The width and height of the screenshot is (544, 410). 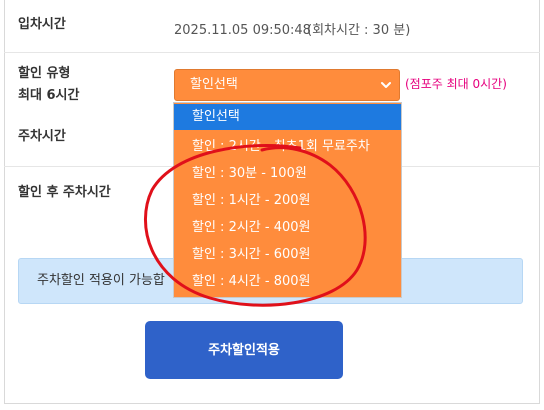 What do you see at coordinates (64, 192) in the screenshot?
I see `after-discount-time-label: 할인 후 주차시간` at bounding box center [64, 192].